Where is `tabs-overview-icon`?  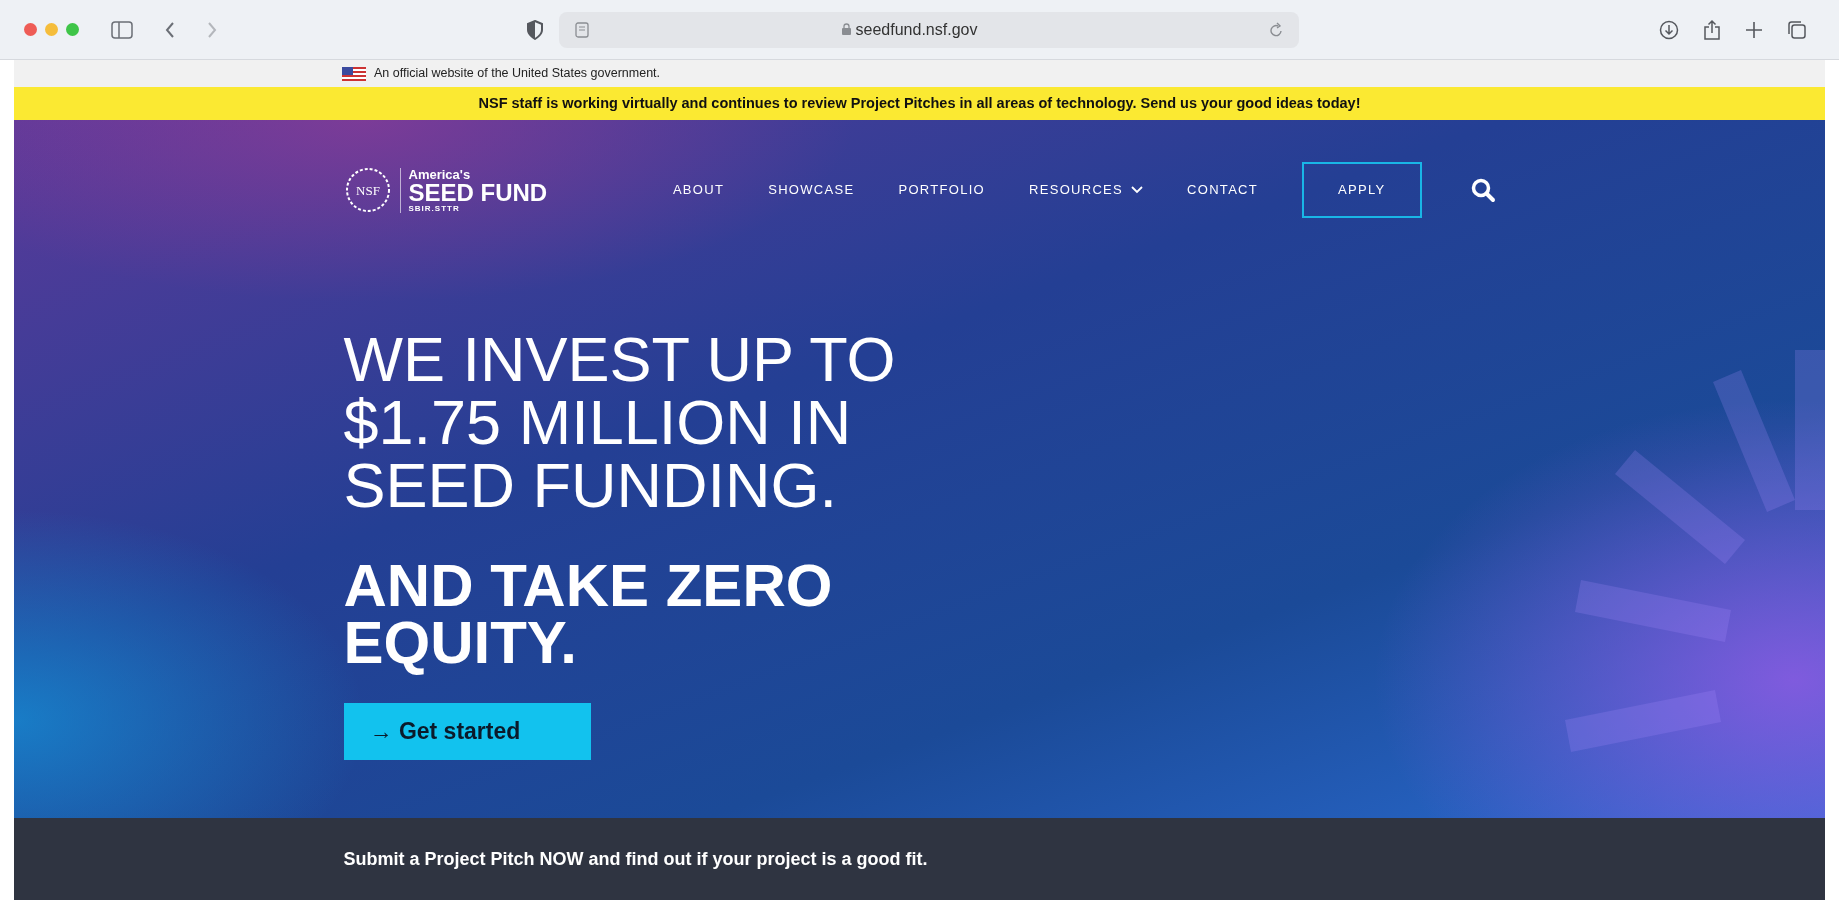
tabs-overview-icon is located at coordinates (1797, 29).